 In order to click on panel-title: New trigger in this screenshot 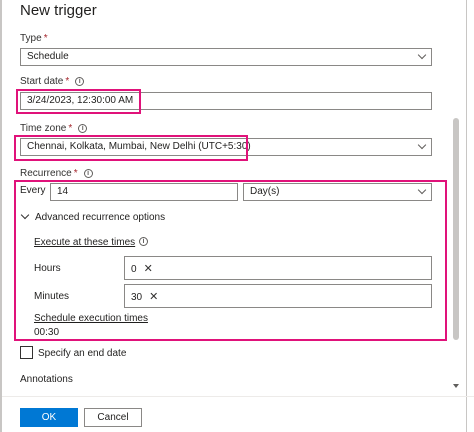, I will do `click(58, 10)`.